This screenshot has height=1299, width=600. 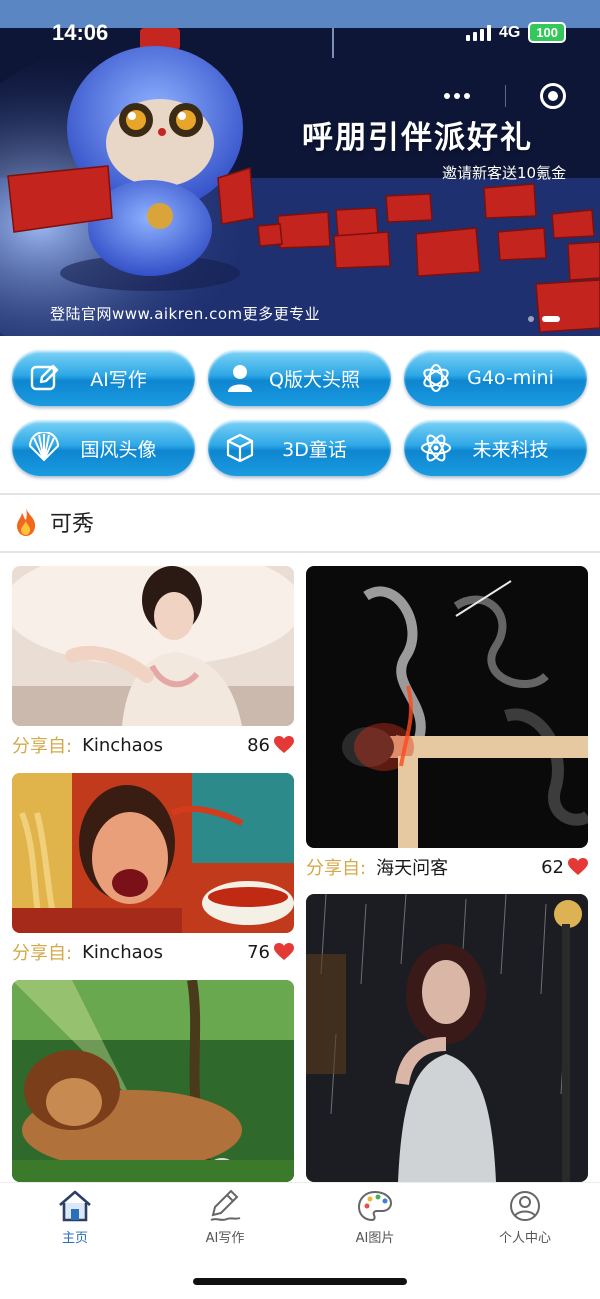 I want to click on tab-ai-writing: AI写作, so click(x=225, y=1217).